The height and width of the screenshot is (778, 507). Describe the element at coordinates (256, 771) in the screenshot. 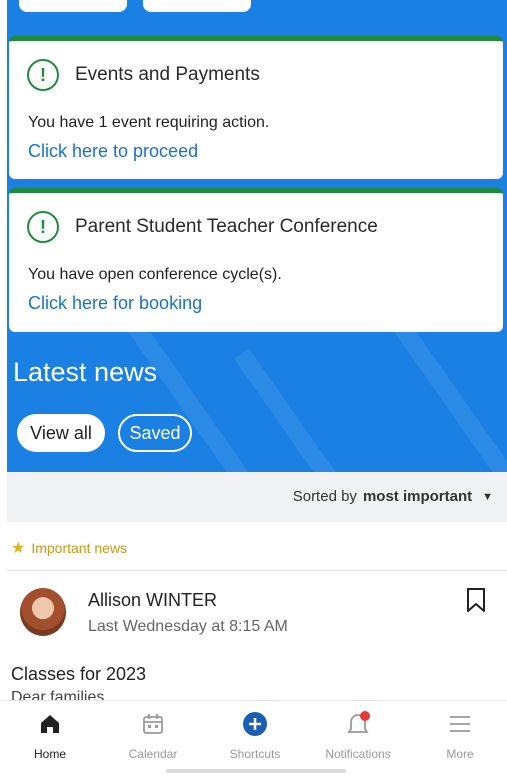

I see `home-indicator` at that location.